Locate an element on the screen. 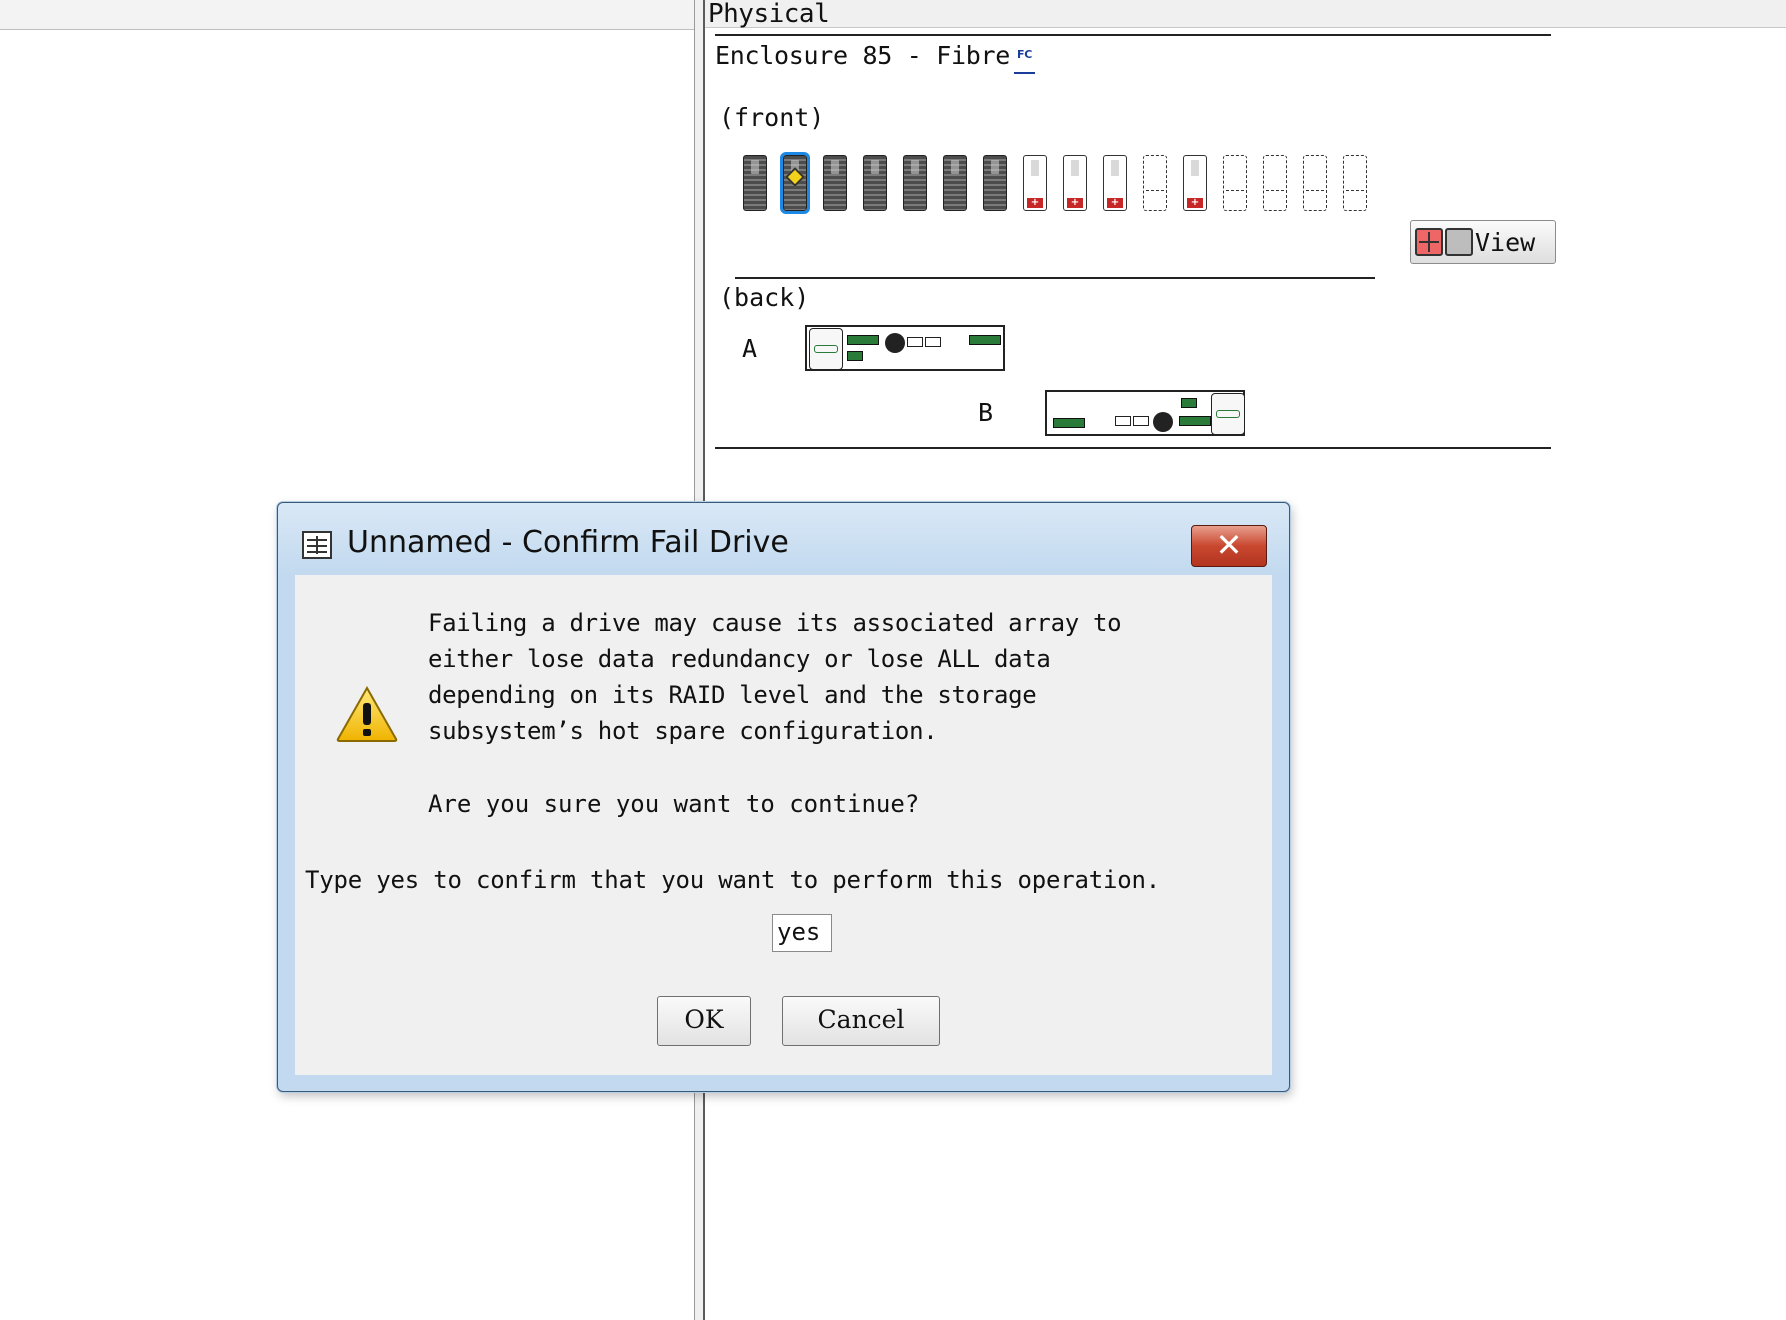 The height and width of the screenshot is (1320, 1786). dialog-title: Unnamed - Confirm Fail Drive is located at coordinates (568, 542).